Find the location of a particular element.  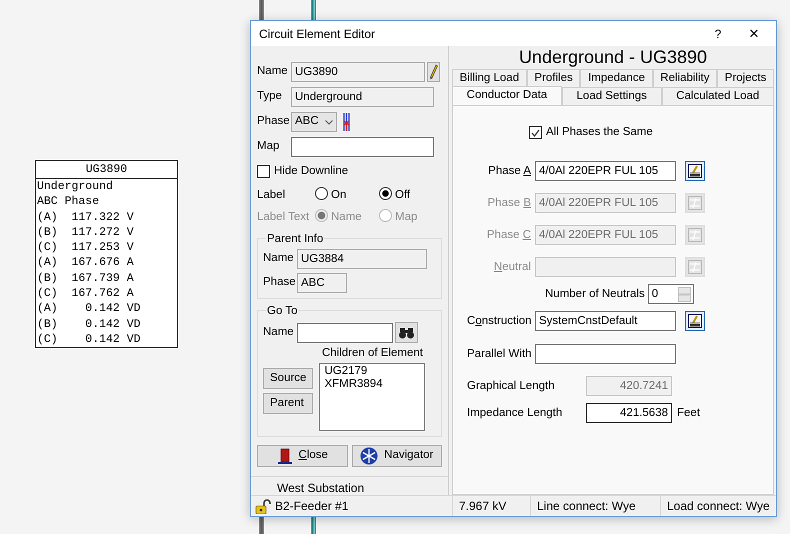

radio-option: Off is located at coordinates (394, 195).